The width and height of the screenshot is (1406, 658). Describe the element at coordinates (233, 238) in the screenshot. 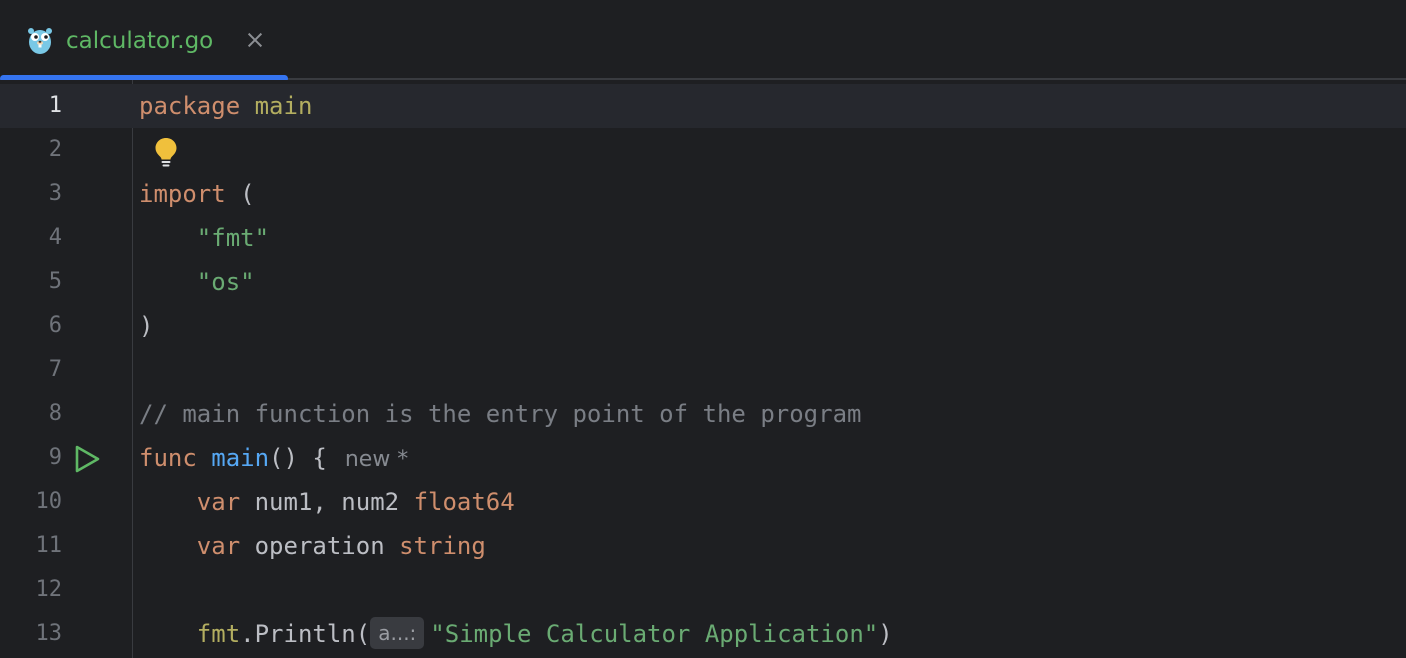

I see `string-literal: "fmt"` at that location.